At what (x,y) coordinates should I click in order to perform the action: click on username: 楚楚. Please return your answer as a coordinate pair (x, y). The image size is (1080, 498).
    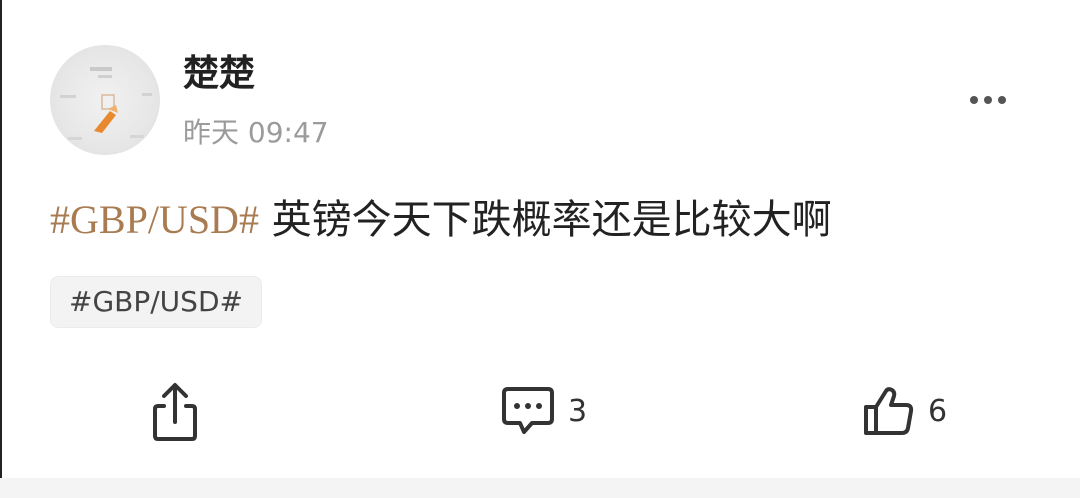
    Looking at the image, I should click on (219, 74).